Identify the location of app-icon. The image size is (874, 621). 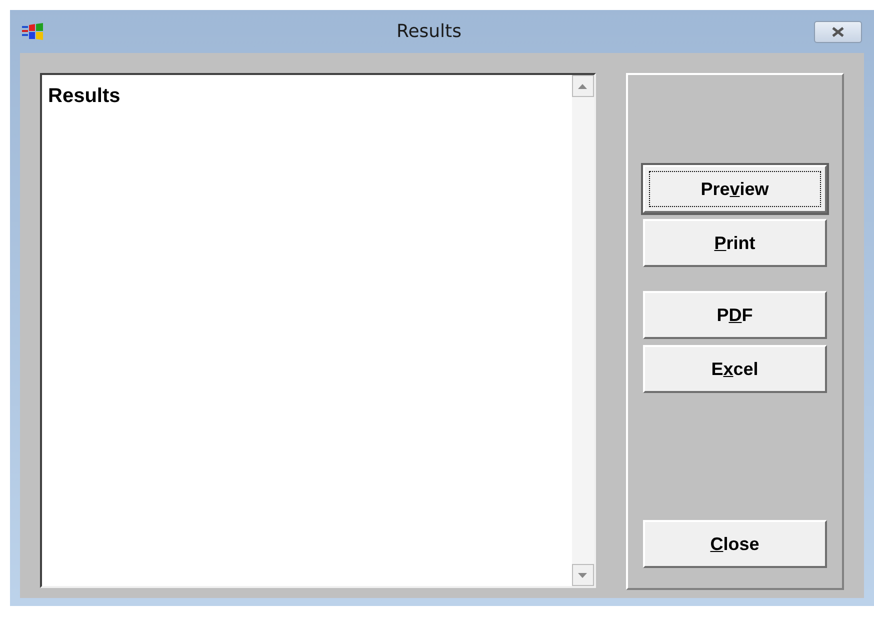
(33, 32).